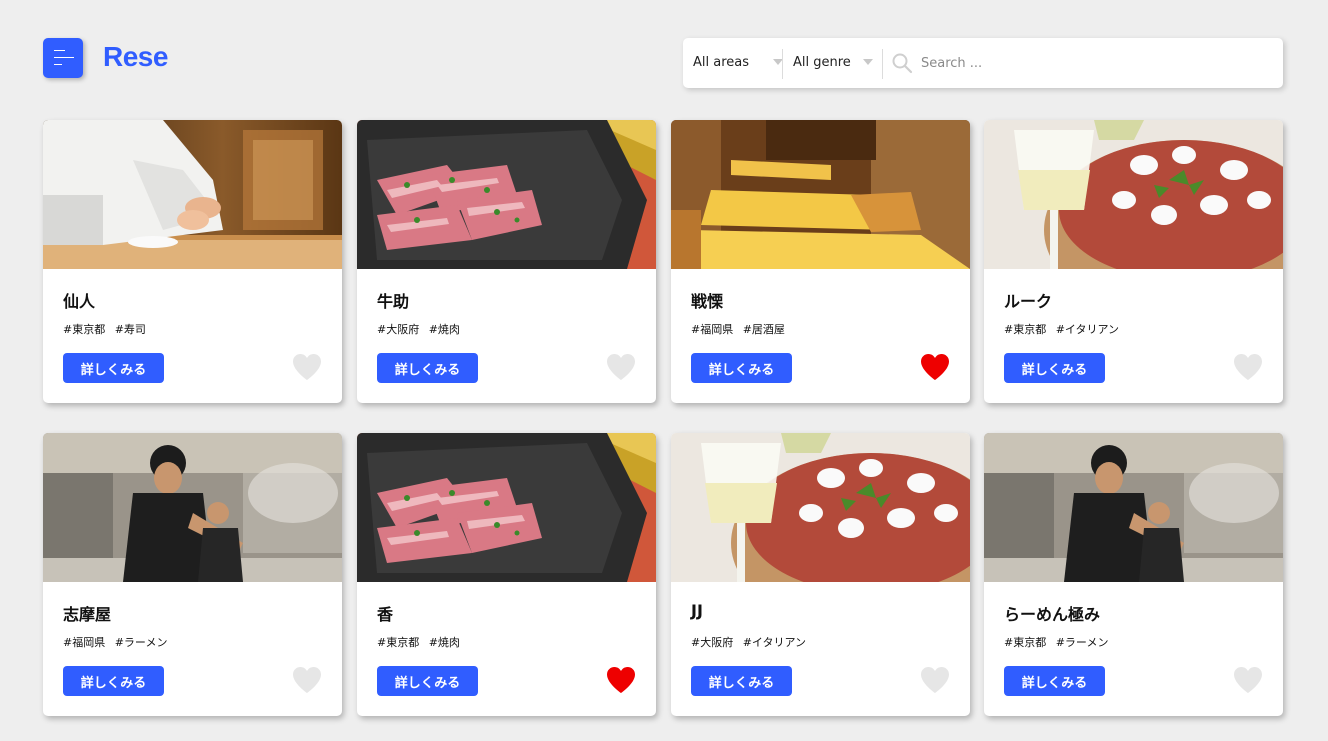  What do you see at coordinates (393, 301) in the screenshot?
I see `shop-name: 牛助` at bounding box center [393, 301].